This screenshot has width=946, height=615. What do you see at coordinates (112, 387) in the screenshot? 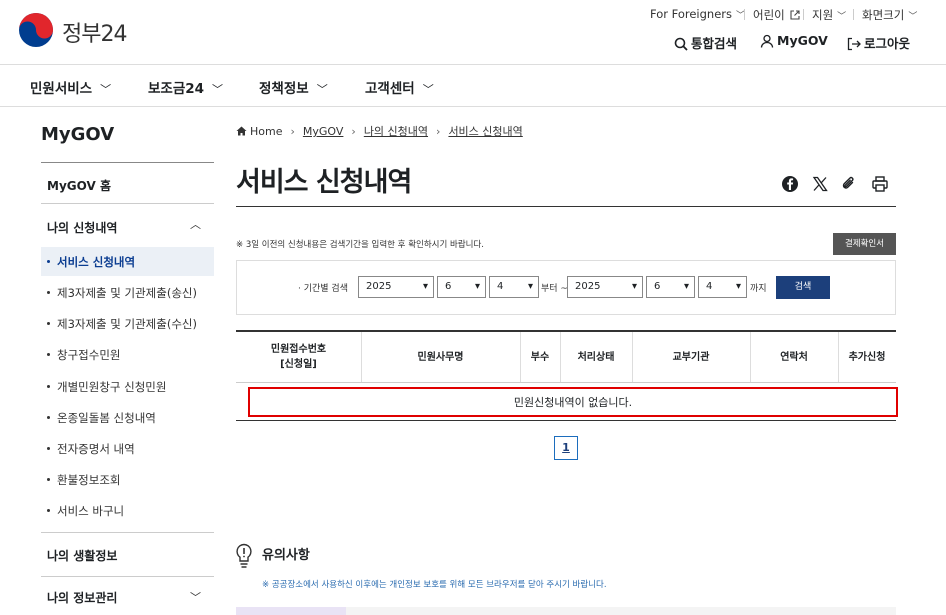
I see `sidebar-item-label: 개별민원창구 신청민원` at bounding box center [112, 387].